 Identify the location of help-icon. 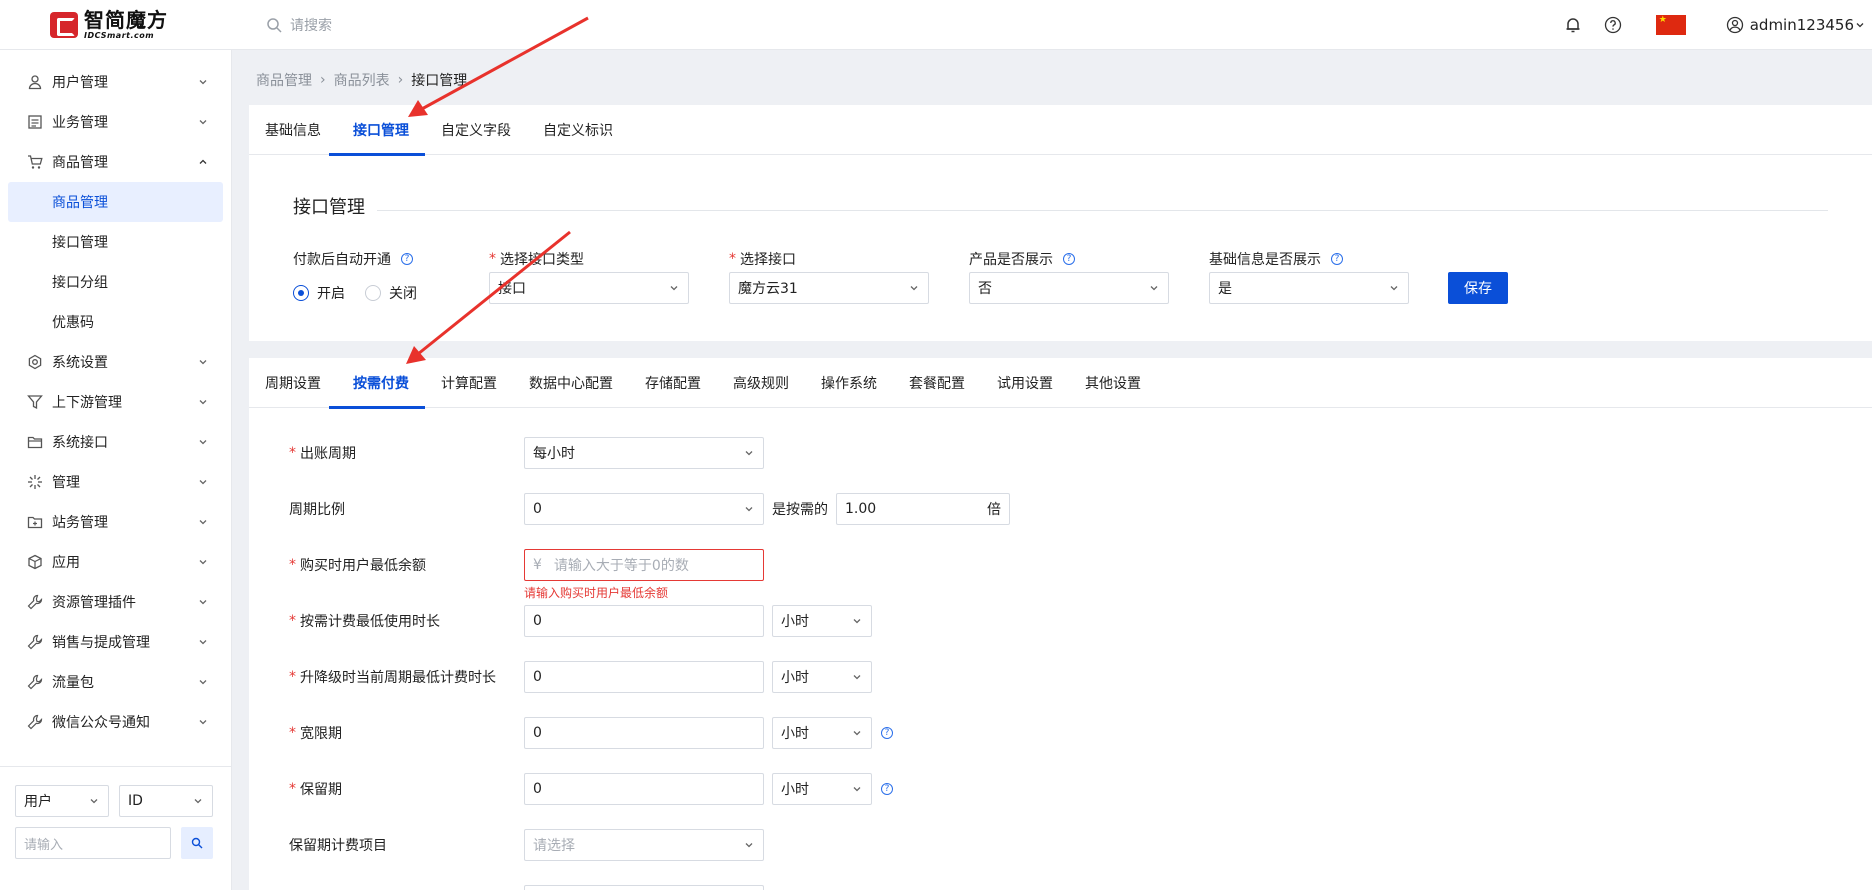
(1613, 25).